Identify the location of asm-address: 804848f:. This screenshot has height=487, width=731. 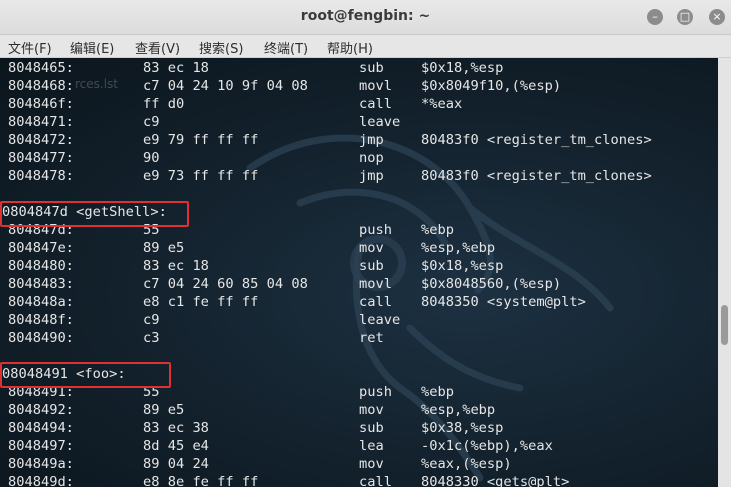
(41, 320).